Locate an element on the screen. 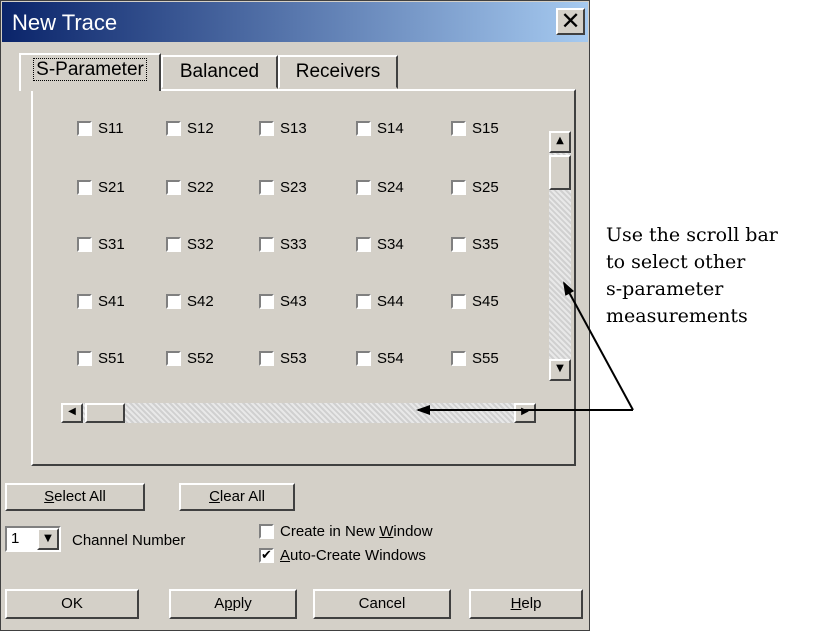  arrow-right-icon: ▶ is located at coordinates (525, 411).